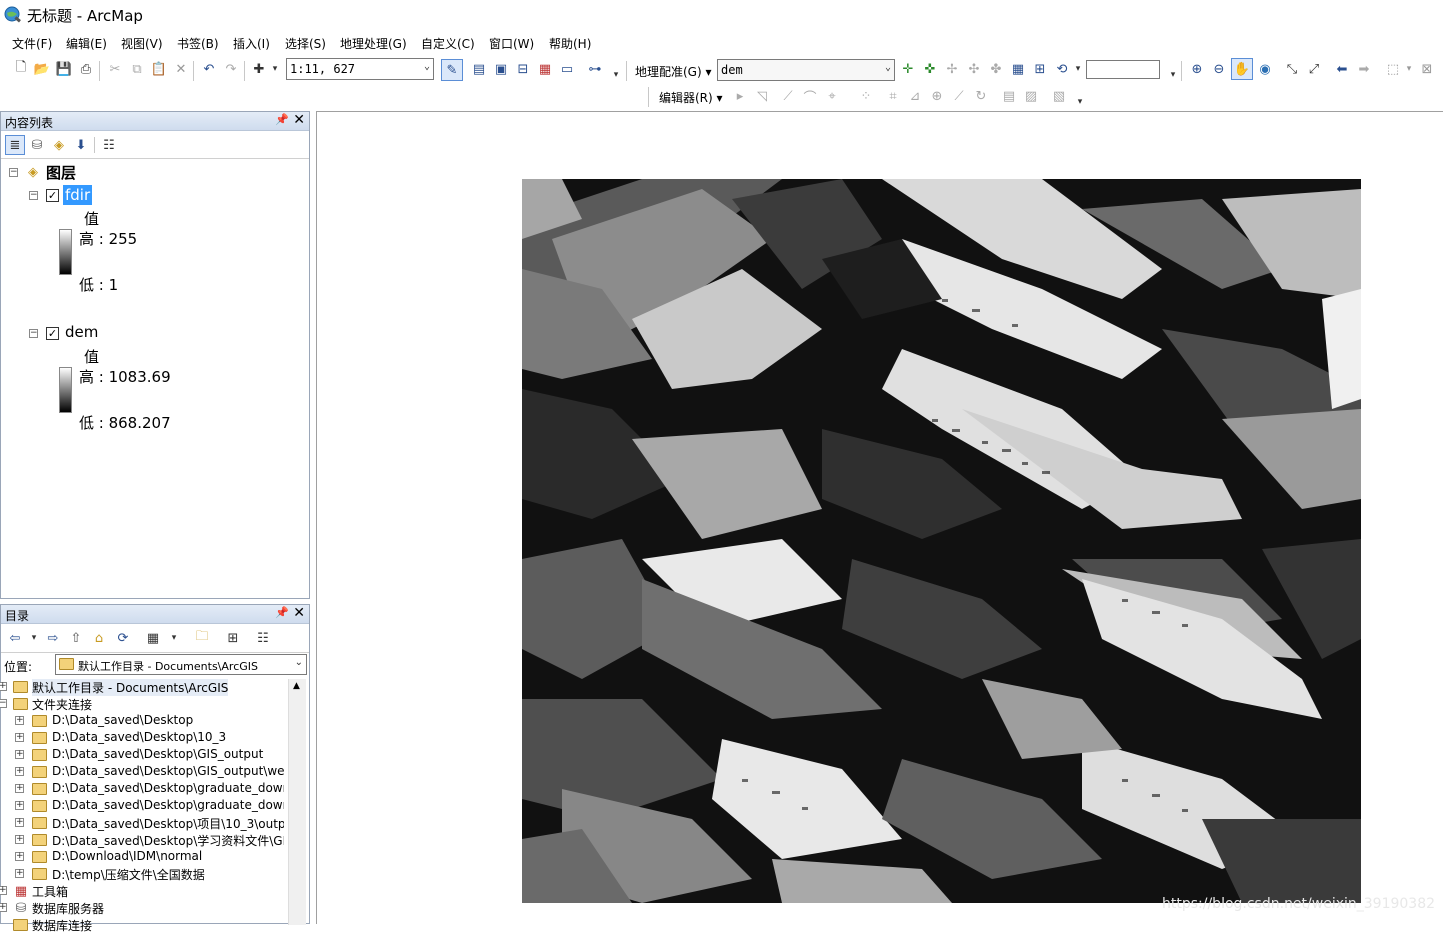 The height and width of the screenshot is (934, 1443). What do you see at coordinates (68, 908) in the screenshot?
I see `tree-item: 数据库服务器` at bounding box center [68, 908].